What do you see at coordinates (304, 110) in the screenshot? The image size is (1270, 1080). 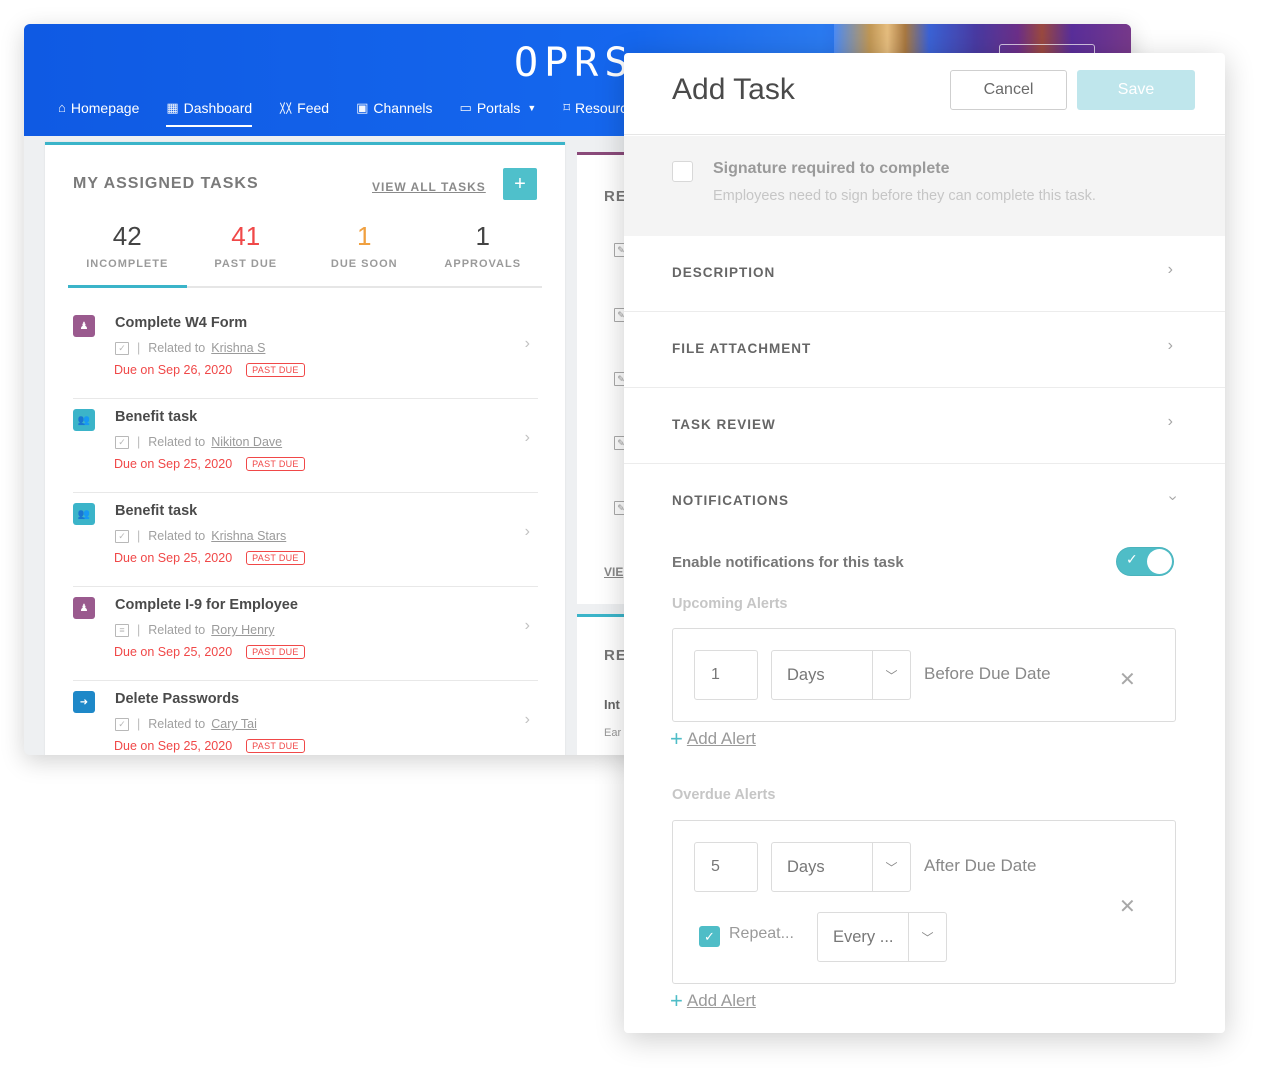 I see `nav-feed: 〷 Feed` at bounding box center [304, 110].